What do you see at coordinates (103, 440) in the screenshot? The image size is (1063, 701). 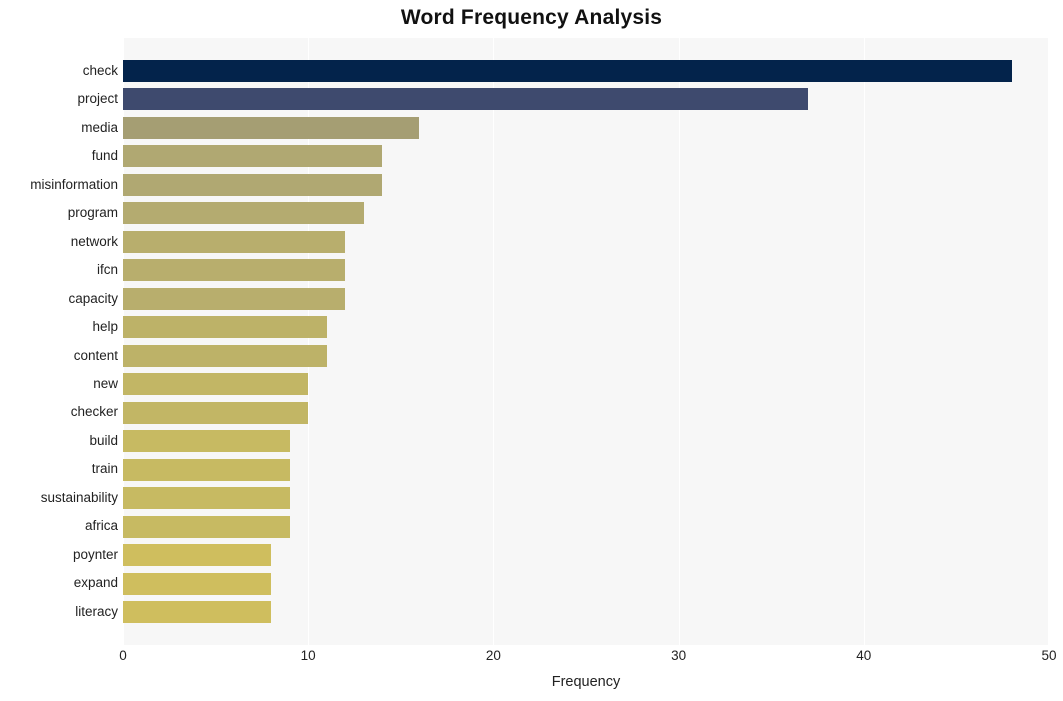 I see `y-tick-label: build` at bounding box center [103, 440].